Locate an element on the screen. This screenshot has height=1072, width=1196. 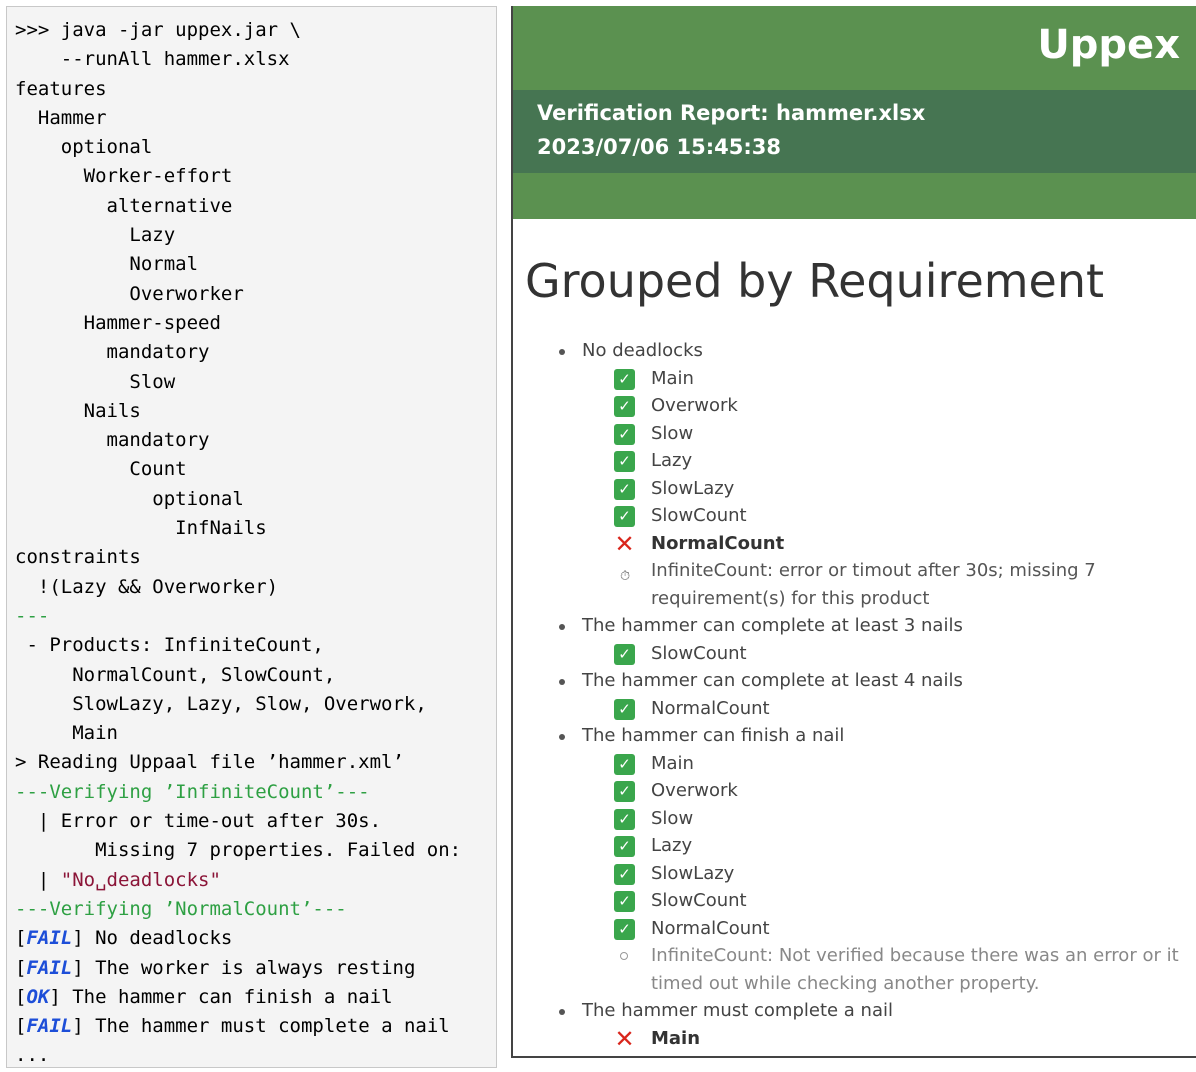
terminal-text: Hammer-speed is located at coordinates (118, 322).